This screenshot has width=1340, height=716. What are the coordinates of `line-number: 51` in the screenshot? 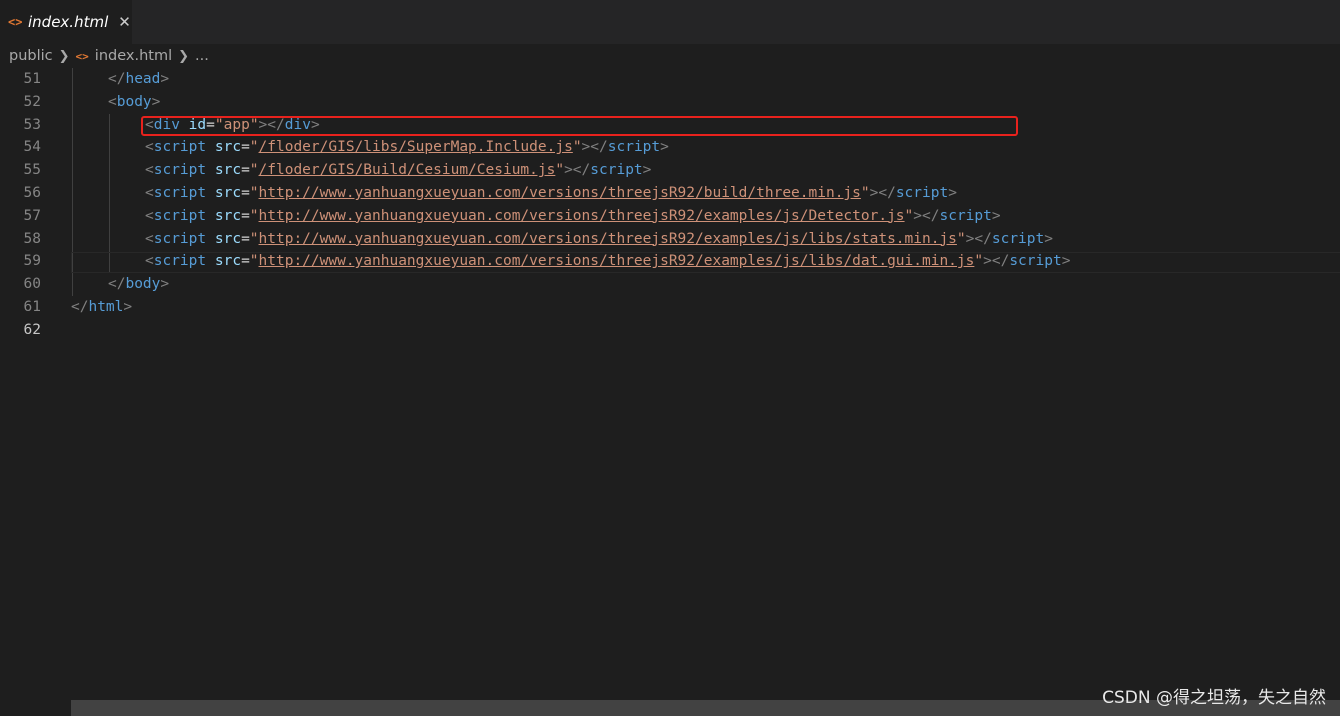 It's located at (32, 79).